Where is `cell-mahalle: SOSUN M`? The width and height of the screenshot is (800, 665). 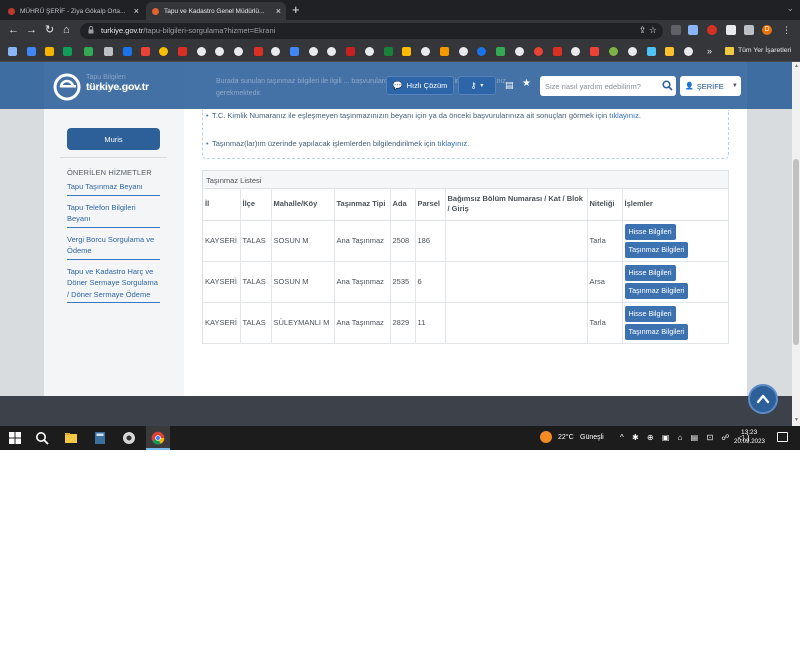
cell-mahalle: SOSUN M is located at coordinates (302, 282).